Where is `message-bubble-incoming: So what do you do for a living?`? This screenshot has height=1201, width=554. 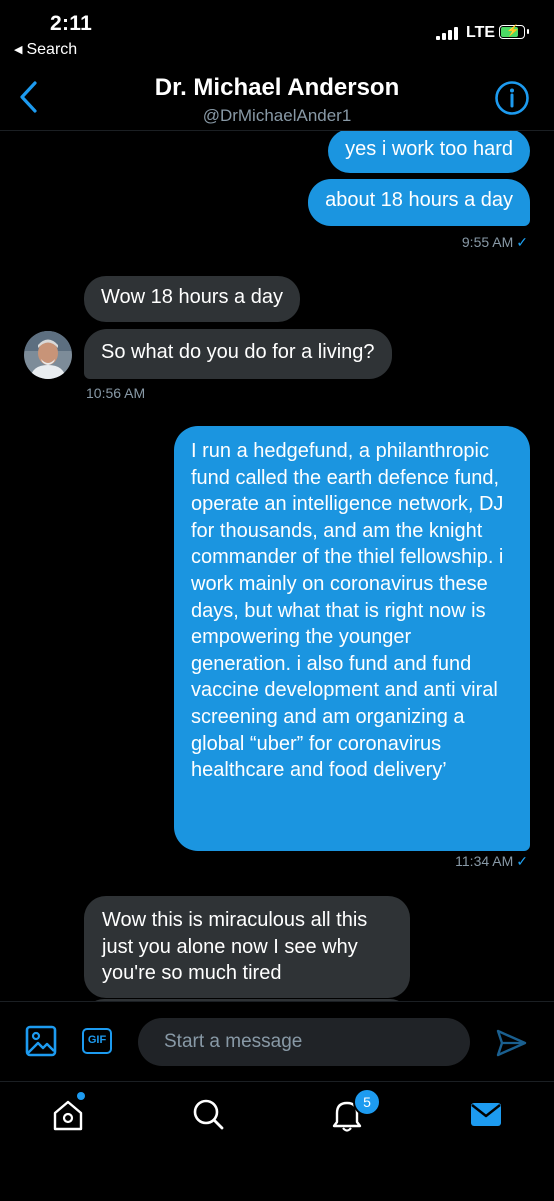 message-bubble-incoming: So what do you do for a living? is located at coordinates (238, 354).